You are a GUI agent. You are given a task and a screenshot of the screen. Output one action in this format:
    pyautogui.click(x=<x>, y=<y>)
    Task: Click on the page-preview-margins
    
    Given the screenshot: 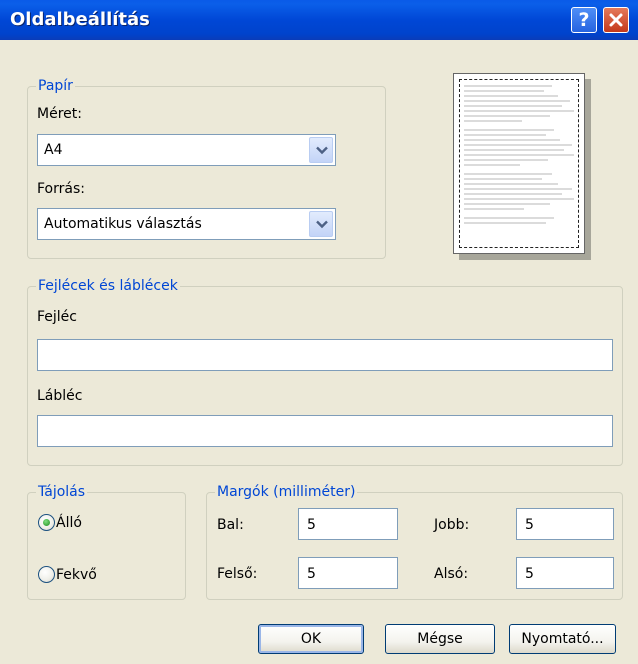 What is the action you would take?
    pyautogui.click(x=519, y=163)
    